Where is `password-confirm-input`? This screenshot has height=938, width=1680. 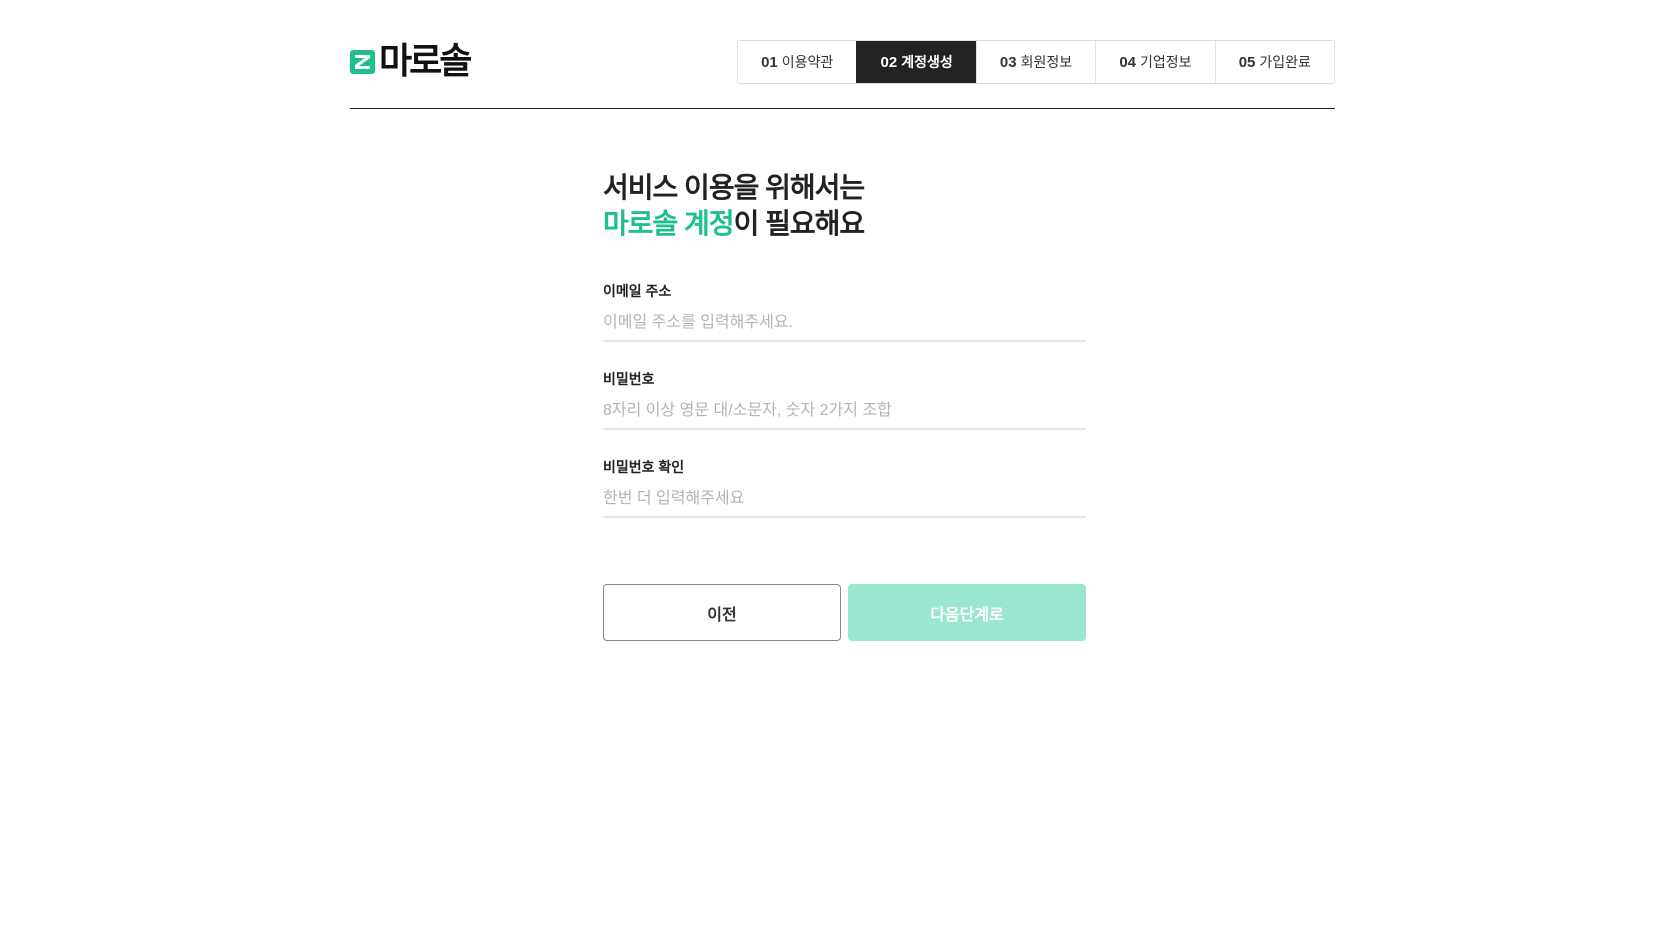
password-confirm-input is located at coordinates (844, 503).